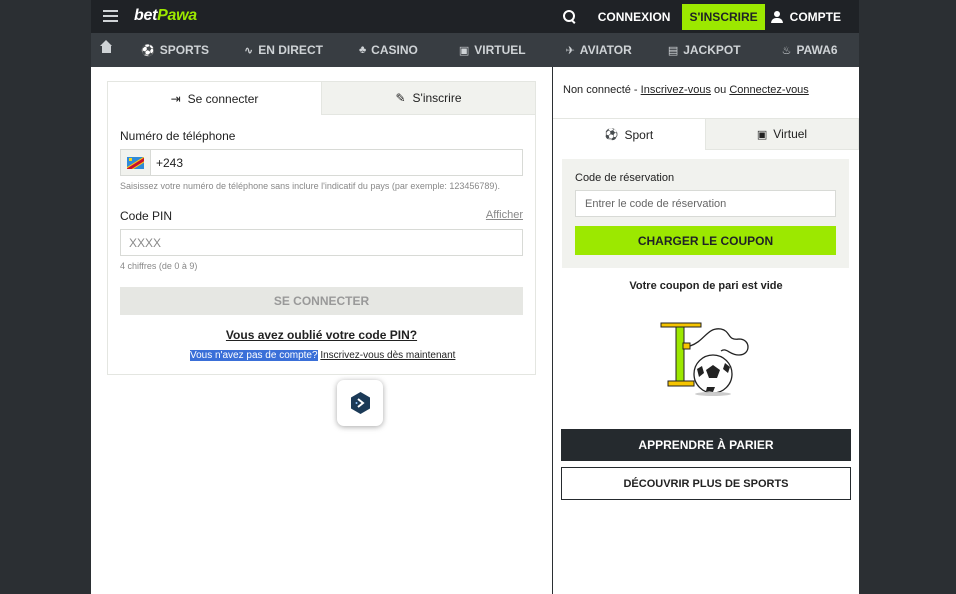 Image resolution: width=956 pixels, height=594 pixels. What do you see at coordinates (705, 203) in the screenshot?
I see `booking-code-input: Entrer le code de réservation` at bounding box center [705, 203].